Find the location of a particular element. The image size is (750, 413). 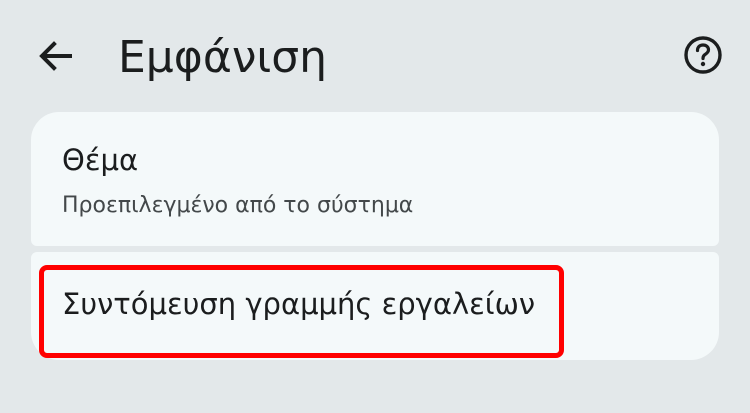

help-button is located at coordinates (703, 57).